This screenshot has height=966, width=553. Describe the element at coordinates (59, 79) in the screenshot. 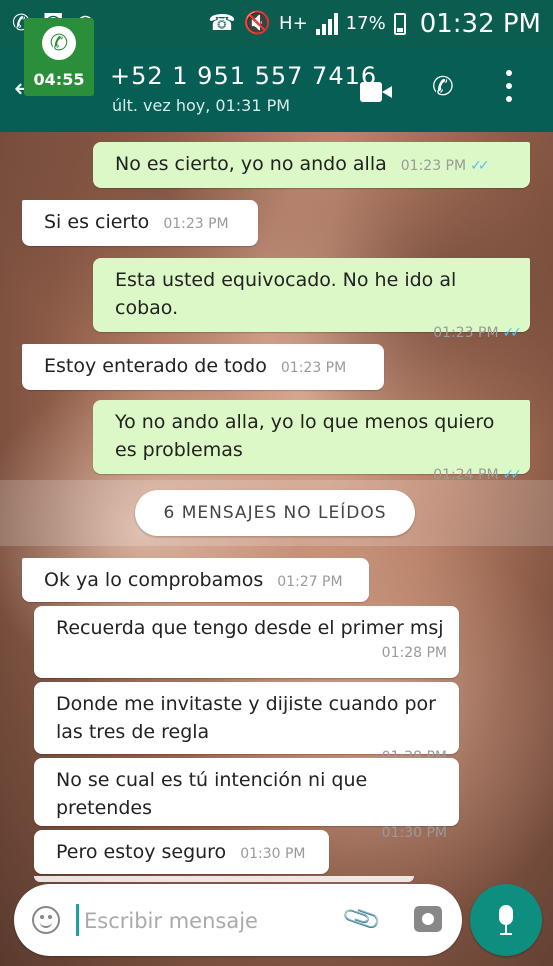

I see `call-duration: 04:55` at that location.